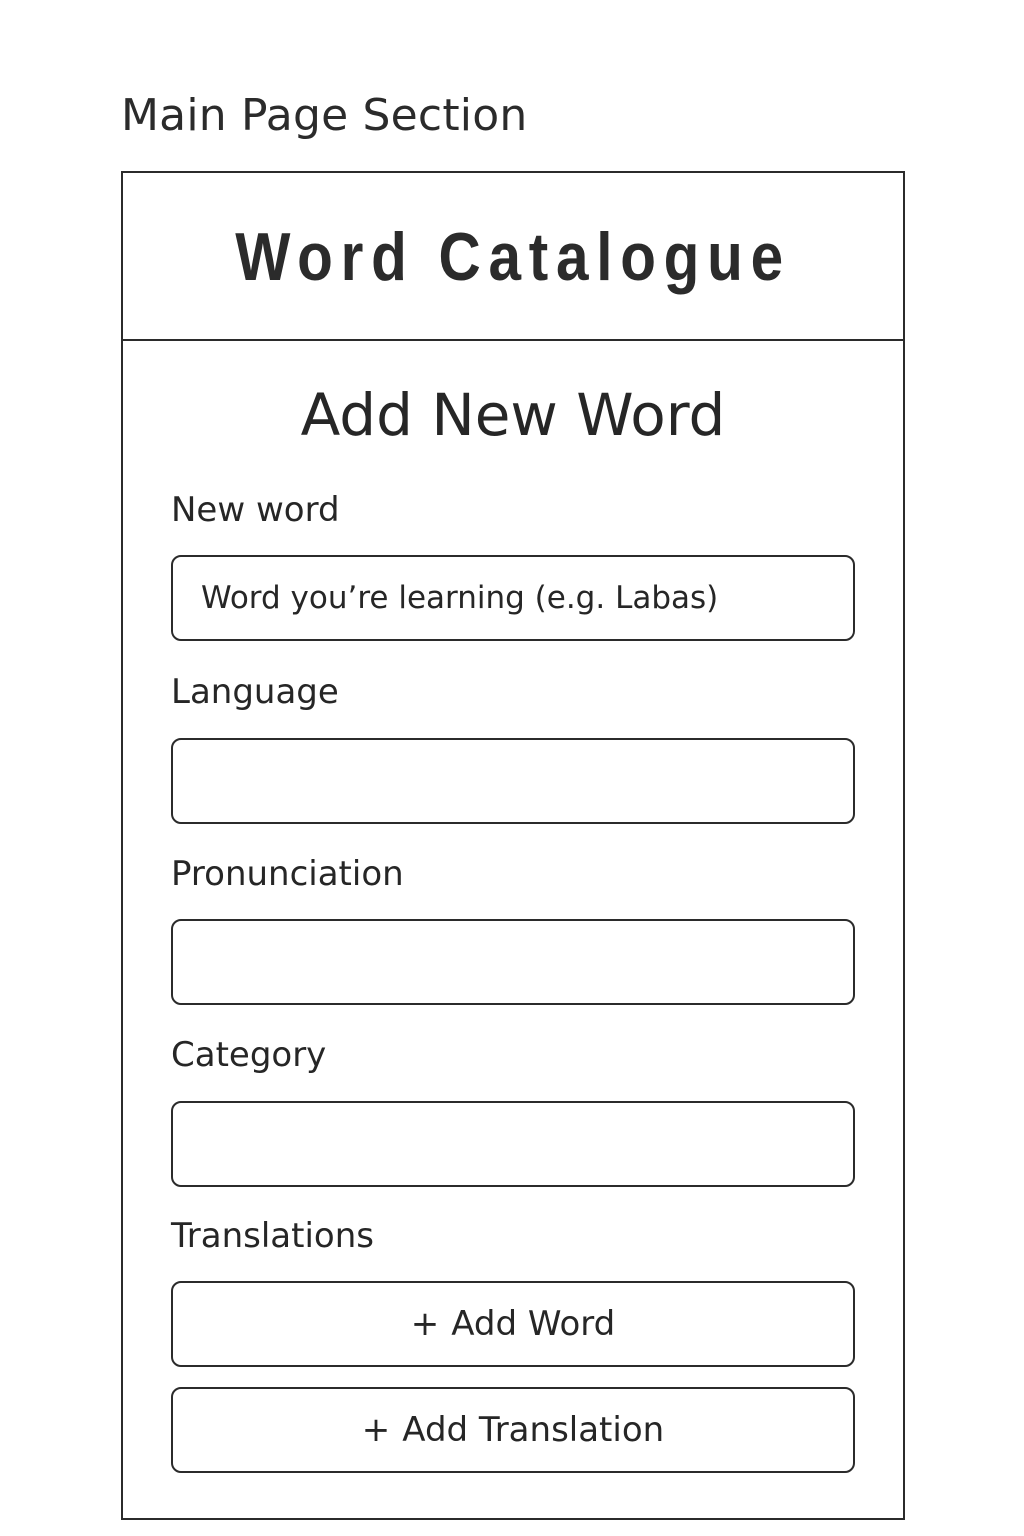 The height and width of the screenshot is (1536, 1024). I want to click on language-label: Language, so click(255, 692).